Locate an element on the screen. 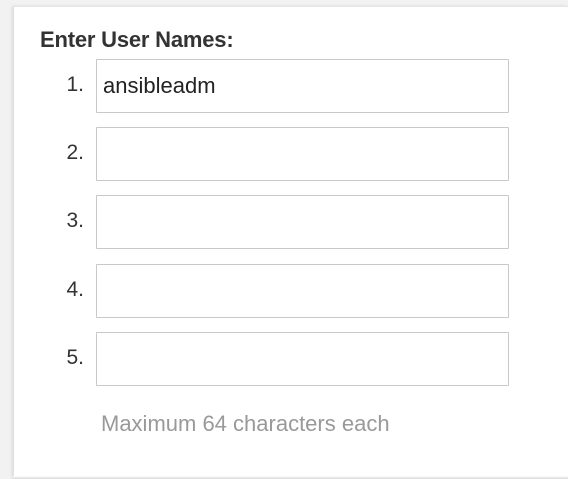 Image resolution: width=568 pixels, height=479 pixels. user-name-row-1: 1. is located at coordinates (284, 86).